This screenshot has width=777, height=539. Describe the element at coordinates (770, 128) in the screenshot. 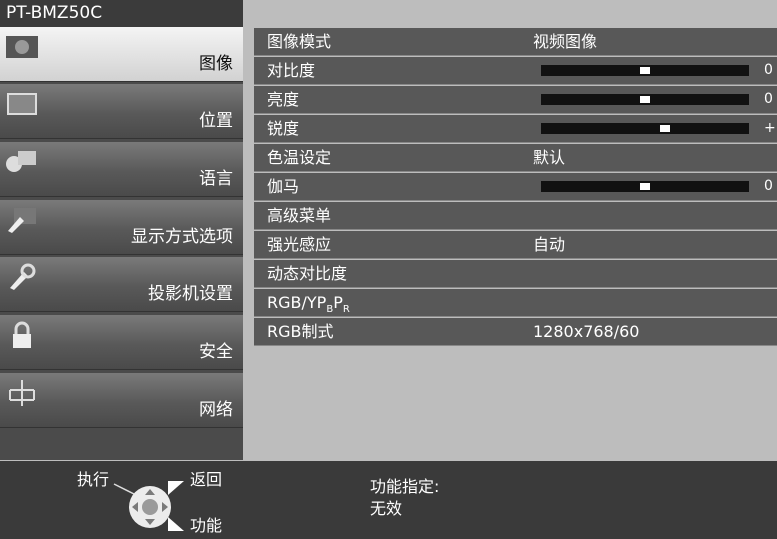

I see `slider-end-mark: +` at that location.